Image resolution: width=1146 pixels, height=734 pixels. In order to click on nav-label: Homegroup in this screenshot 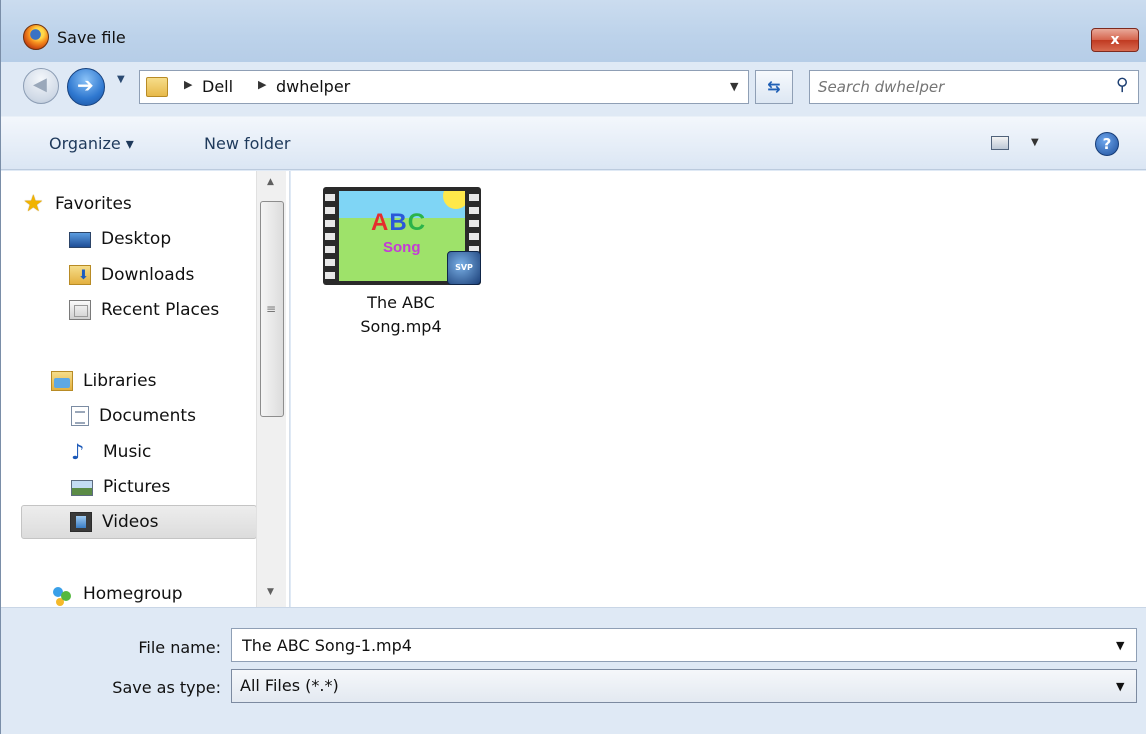, I will do `click(133, 594)`.